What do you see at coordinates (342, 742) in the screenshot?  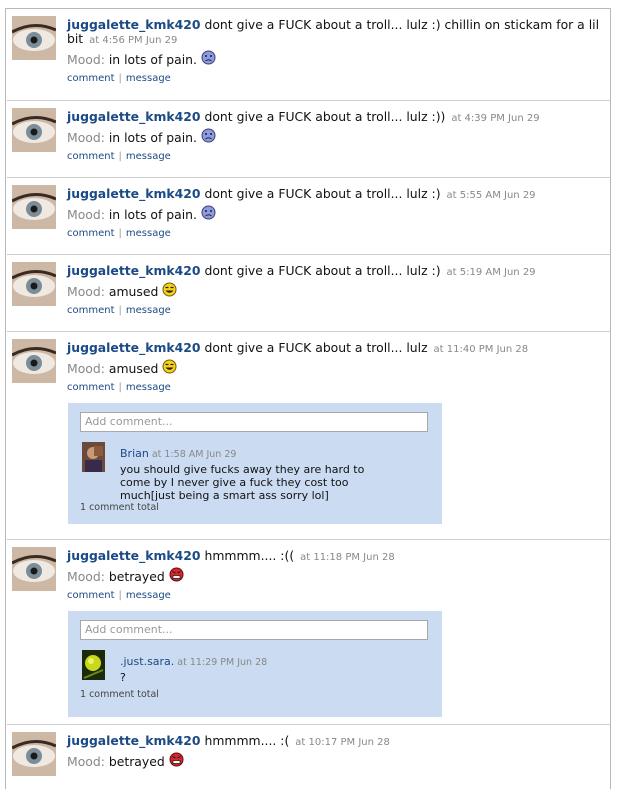 I see `timestamp: at 10:17 PM Jun 28` at bounding box center [342, 742].